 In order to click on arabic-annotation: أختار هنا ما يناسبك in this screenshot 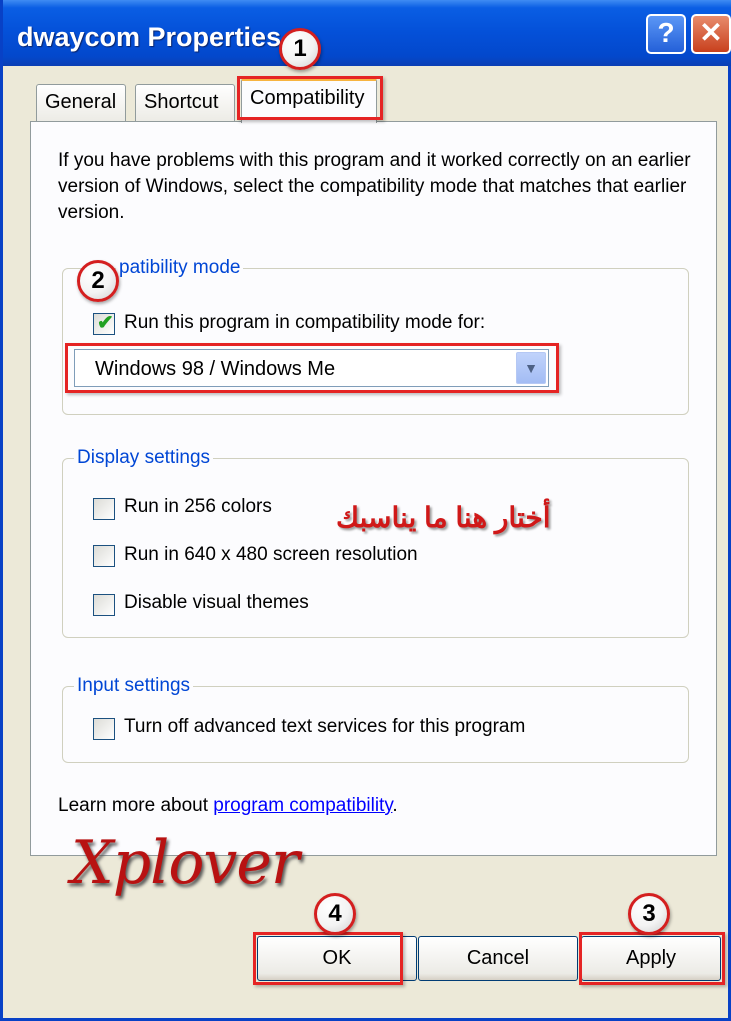, I will do `click(443, 517)`.